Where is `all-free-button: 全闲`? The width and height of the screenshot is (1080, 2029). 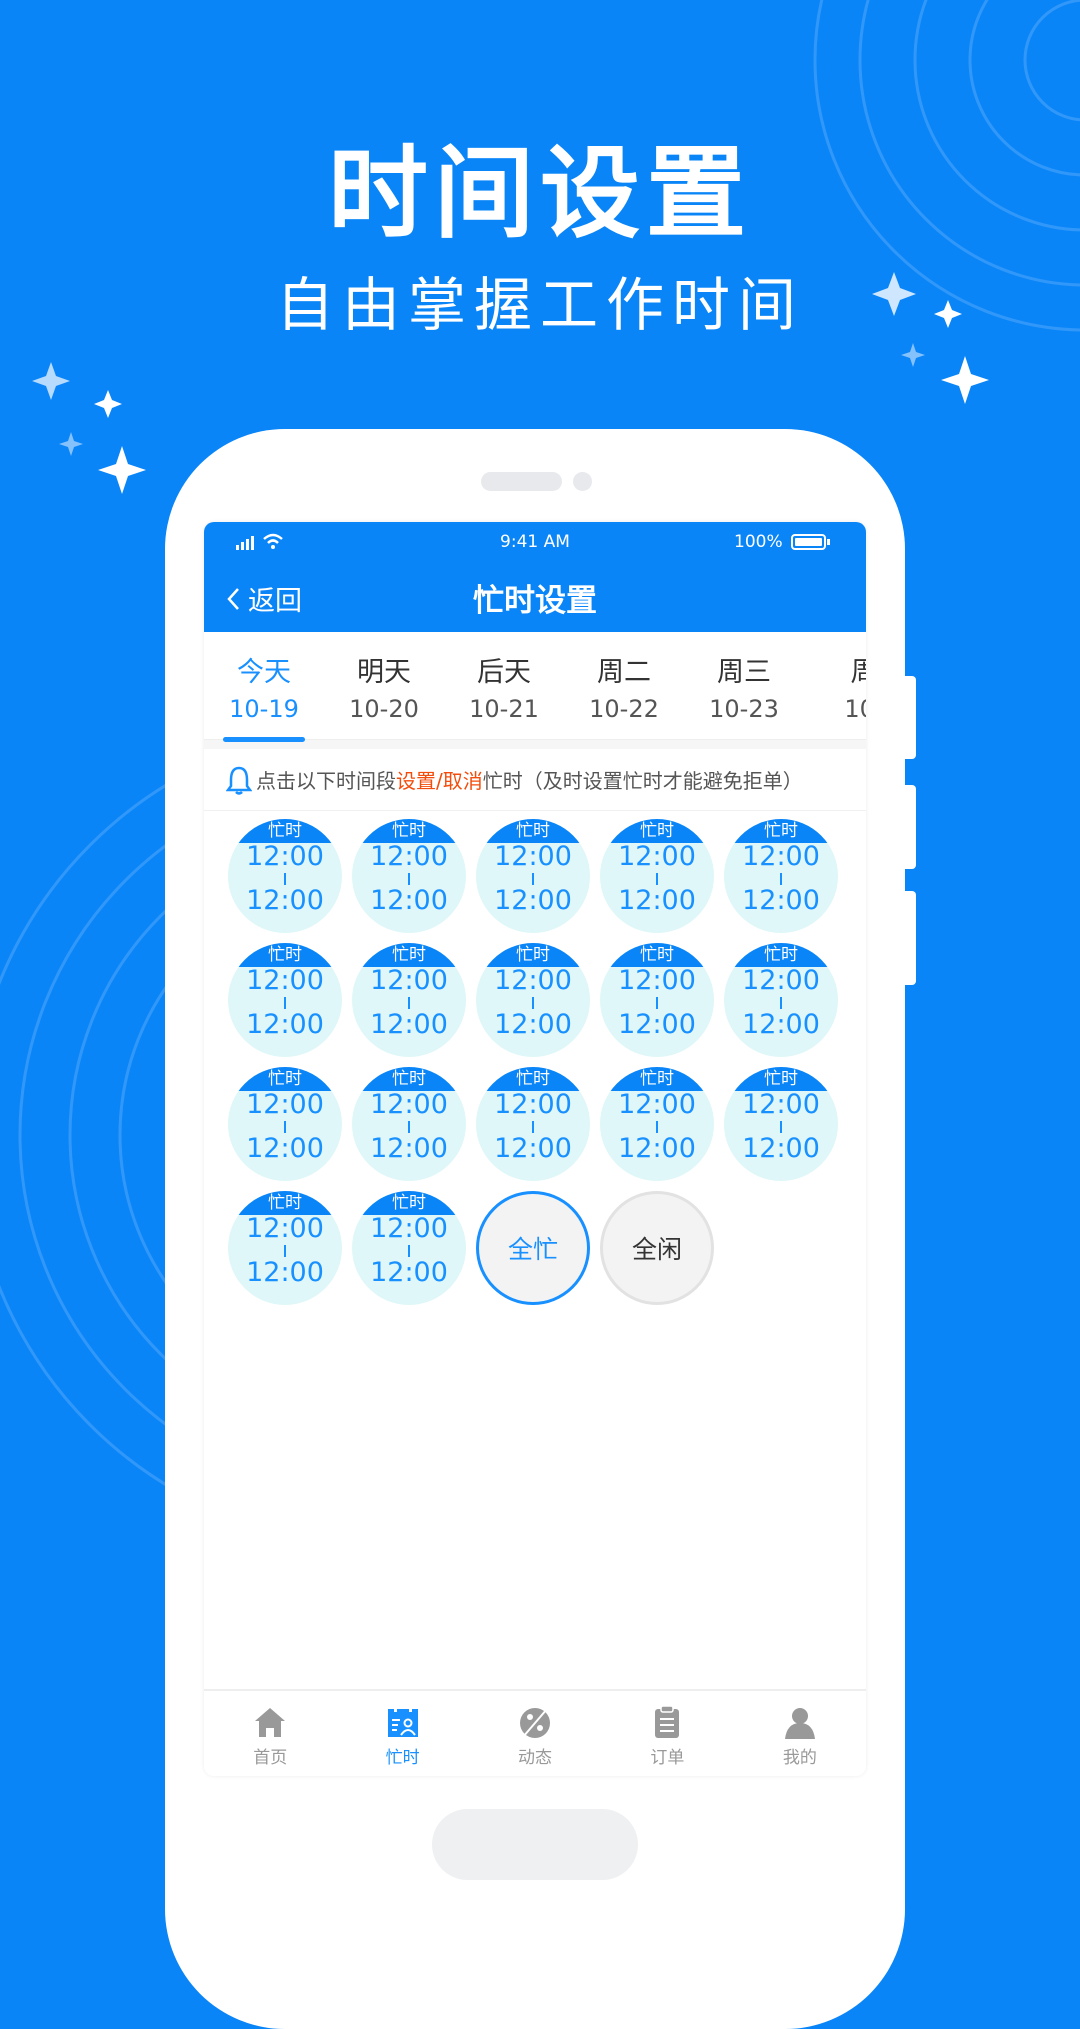 all-free-button: 全闲 is located at coordinates (657, 1248).